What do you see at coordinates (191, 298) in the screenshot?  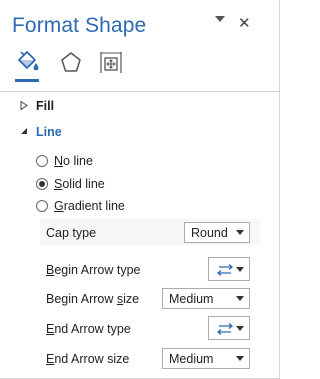 I see `begin-arrow-size-value: Medium` at bounding box center [191, 298].